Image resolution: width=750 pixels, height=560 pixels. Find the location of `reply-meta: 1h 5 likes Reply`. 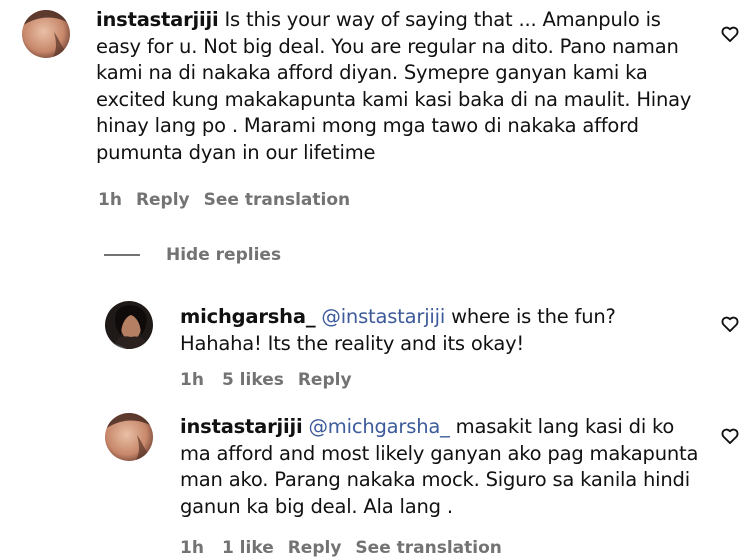

reply-meta: 1h 5 likes Reply is located at coordinates (273, 380).